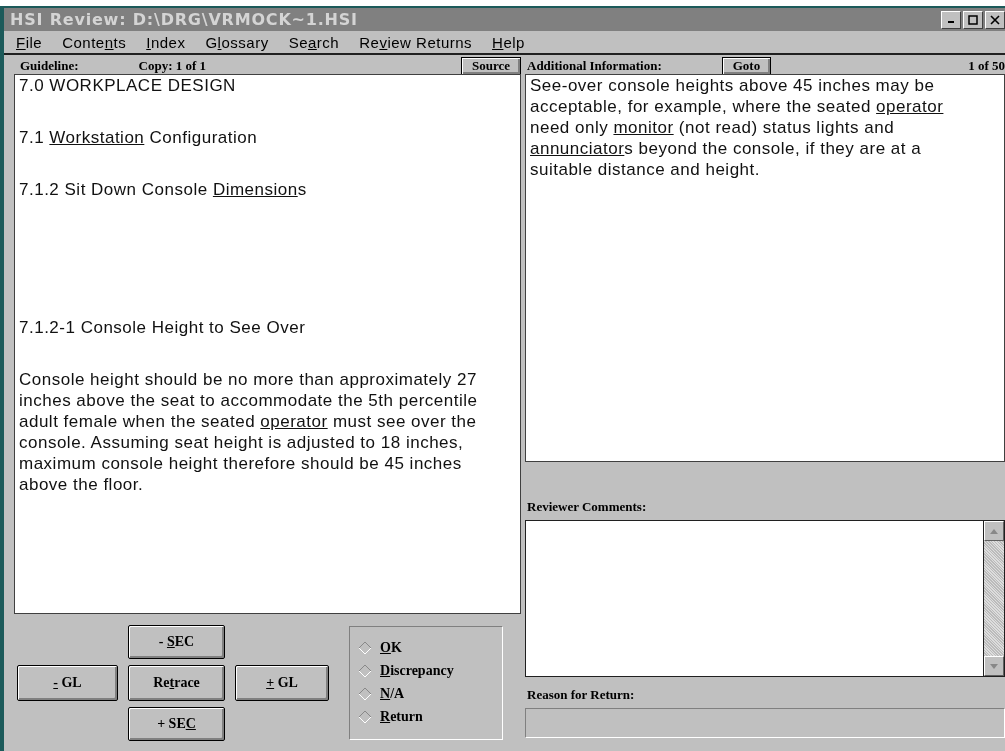 The width and height of the screenshot is (1005, 751). I want to click on close-button, so click(995, 19).